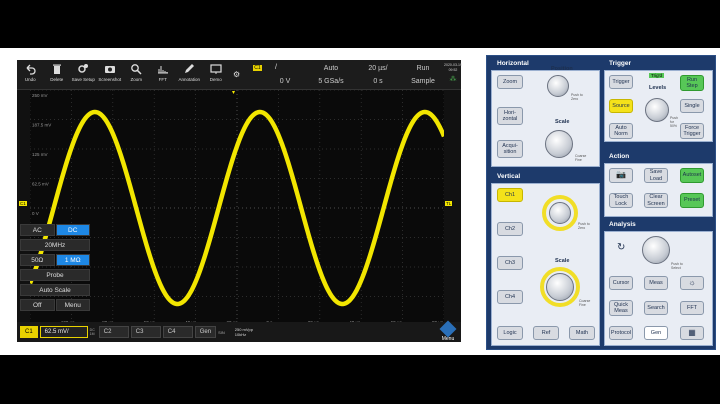  Describe the element at coordinates (621, 131) in the screenshot. I see `auto-norm-key: Auto Norm` at that location.